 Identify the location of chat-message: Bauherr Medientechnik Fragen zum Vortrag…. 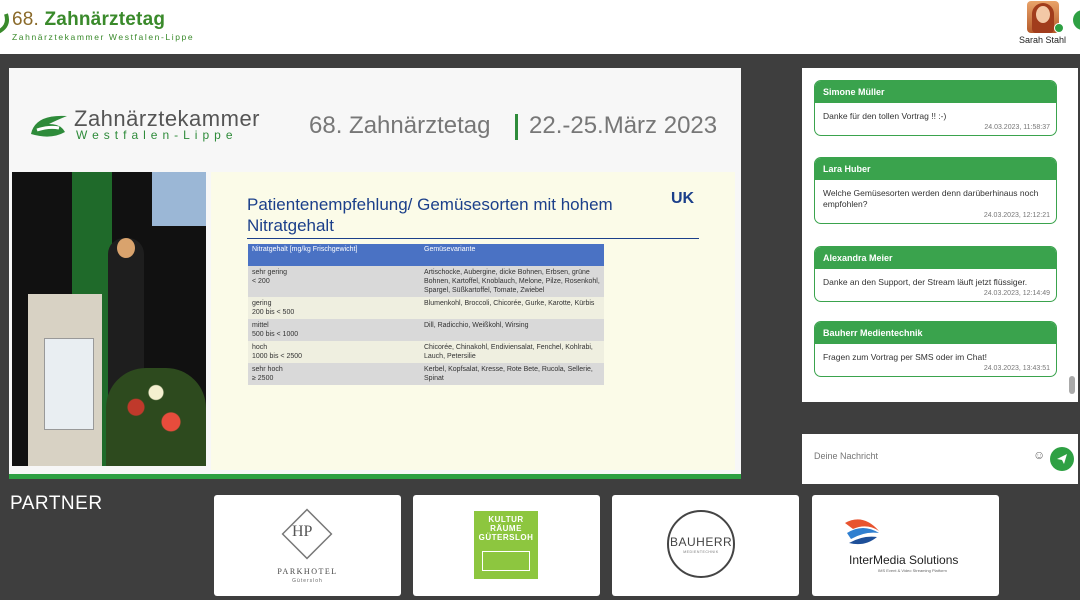
(935, 349).